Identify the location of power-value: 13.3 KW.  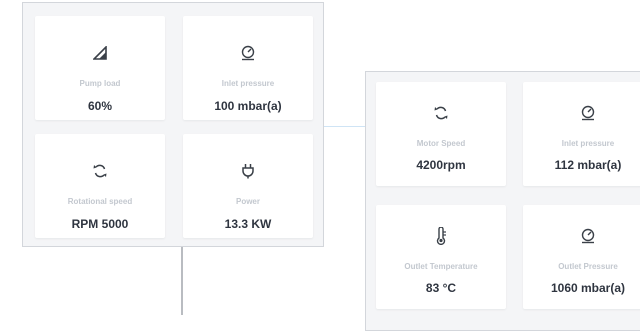
(248, 224).